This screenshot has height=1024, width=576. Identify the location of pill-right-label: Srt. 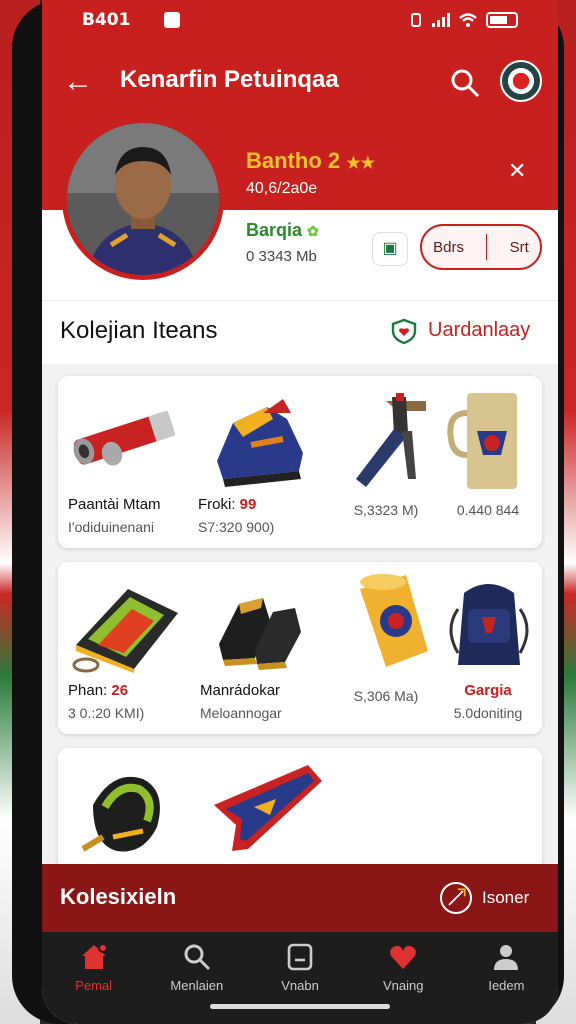
(519, 247).